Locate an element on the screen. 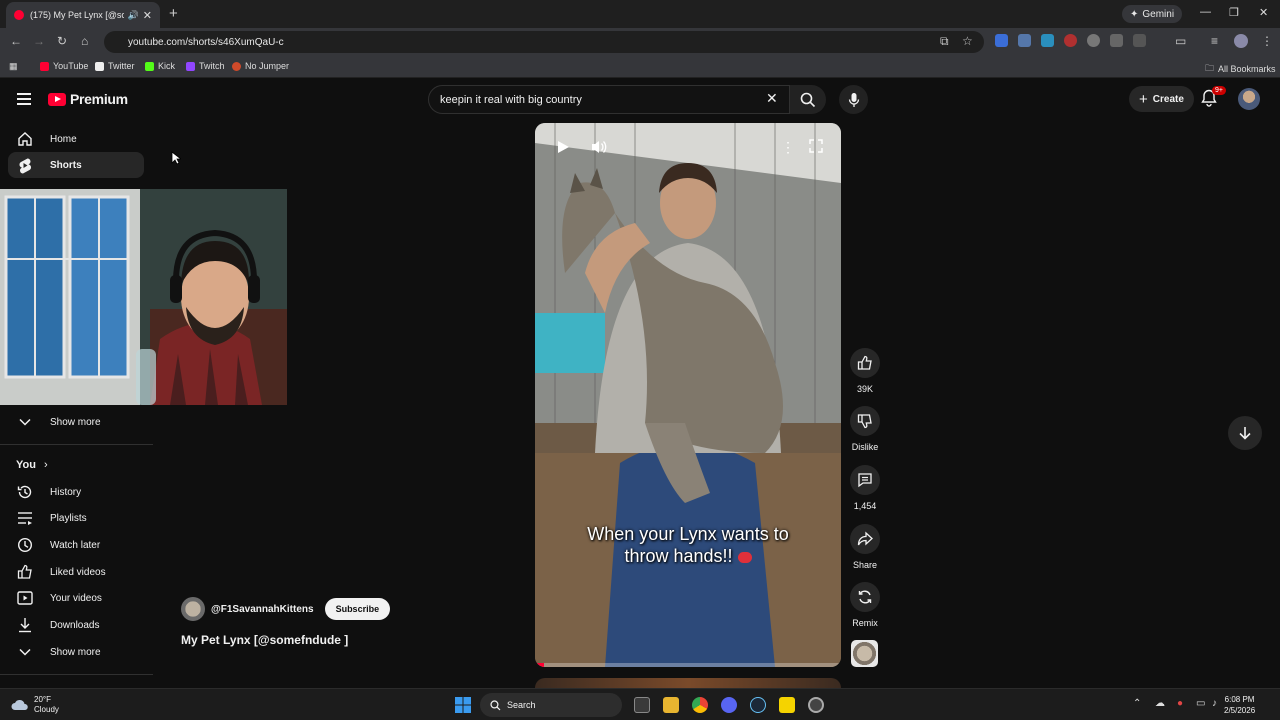  sidebar-item-label: Watch later is located at coordinates (75, 545).